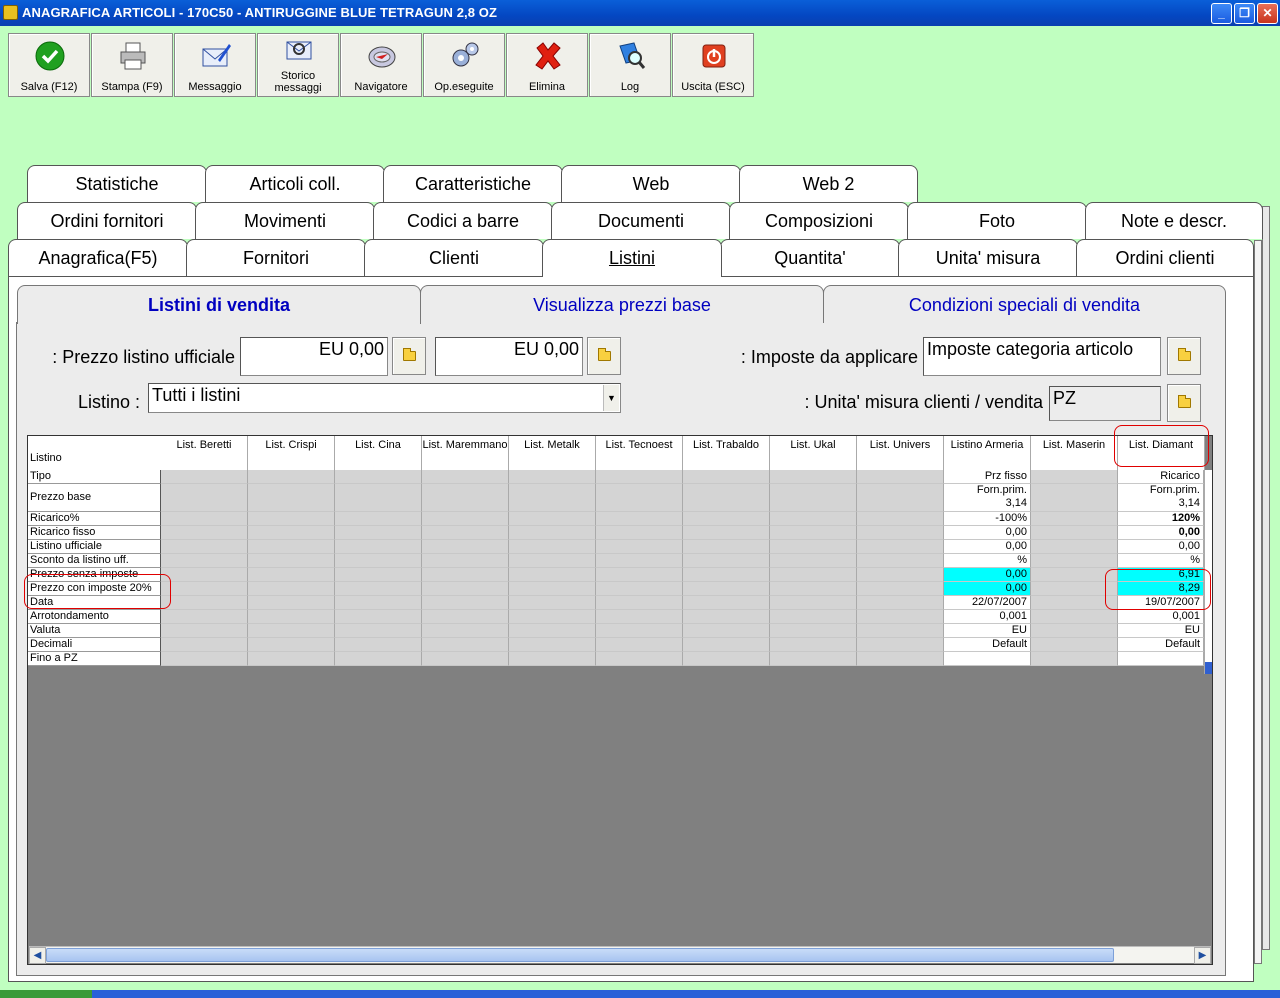 The height and width of the screenshot is (998, 1280). Describe the element at coordinates (464, 65) in the screenshot. I see `operations-button: Op.eseguite` at that location.